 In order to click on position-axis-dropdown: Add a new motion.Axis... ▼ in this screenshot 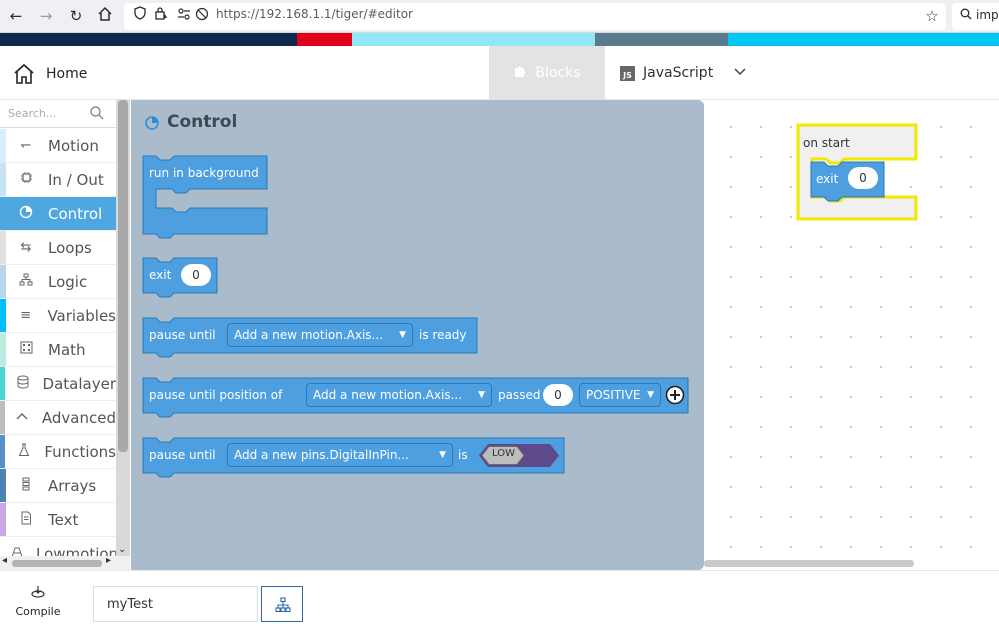, I will do `click(399, 395)`.